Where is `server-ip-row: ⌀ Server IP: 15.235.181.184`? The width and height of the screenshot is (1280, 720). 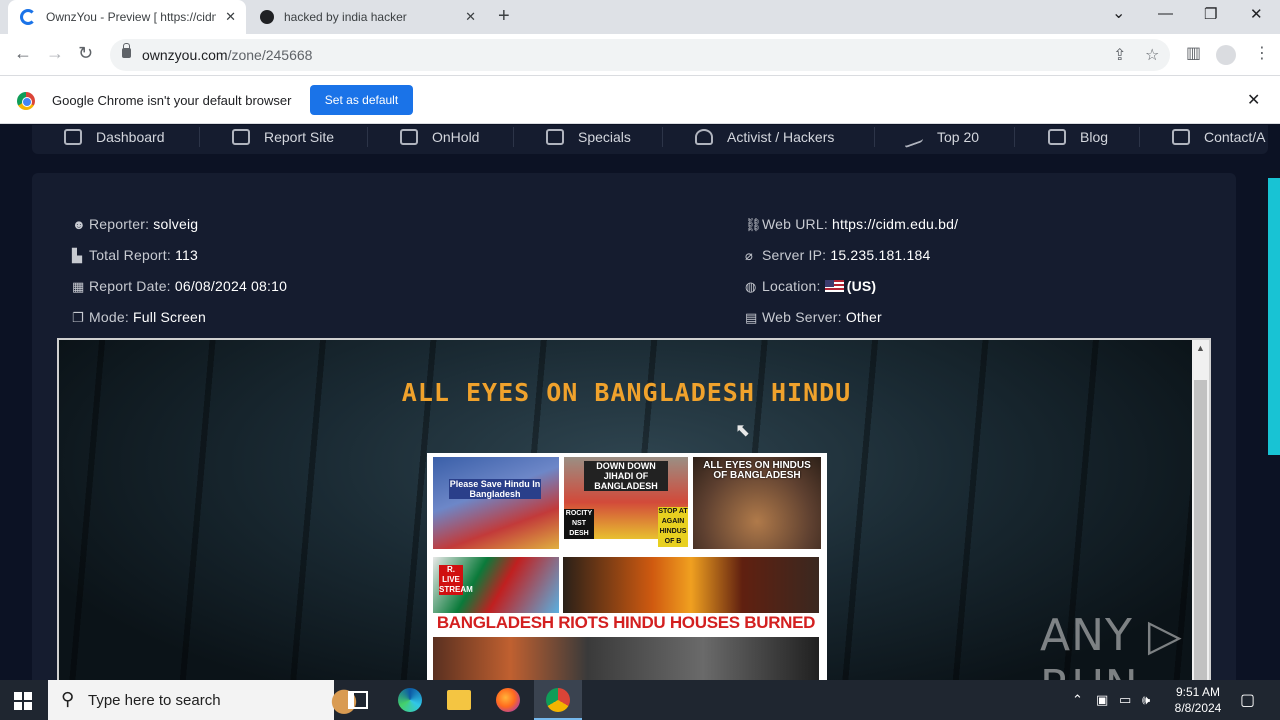
server-ip-row: ⌀ Server IP: 15.235.181.184 is located at coordinates (838, 255).